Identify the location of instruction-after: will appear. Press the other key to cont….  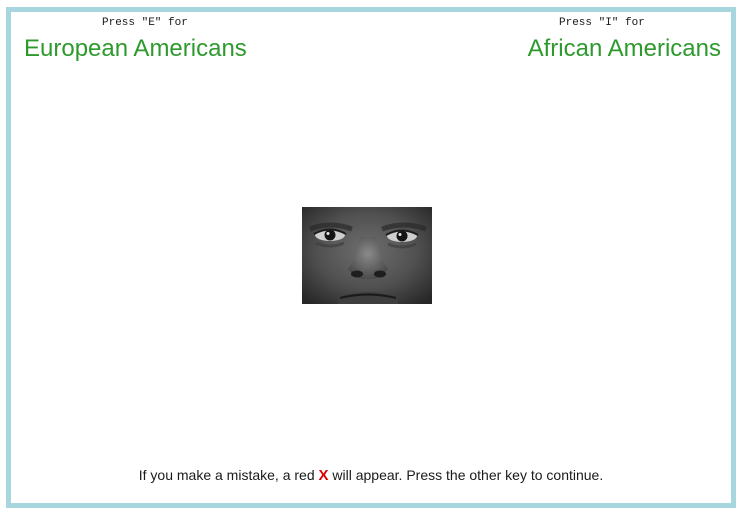
(466, 475).